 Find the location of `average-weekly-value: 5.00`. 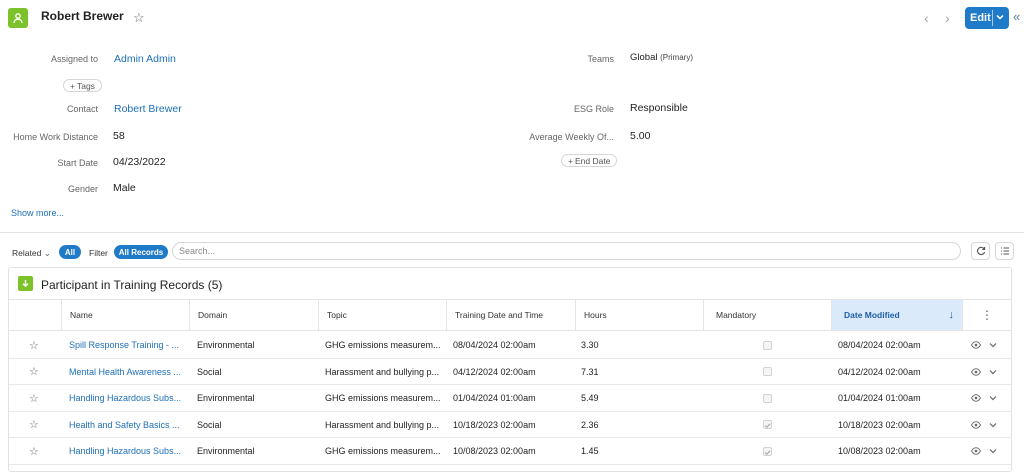

average-weekly-value: 5.00 is located at coordinates (640, 136).